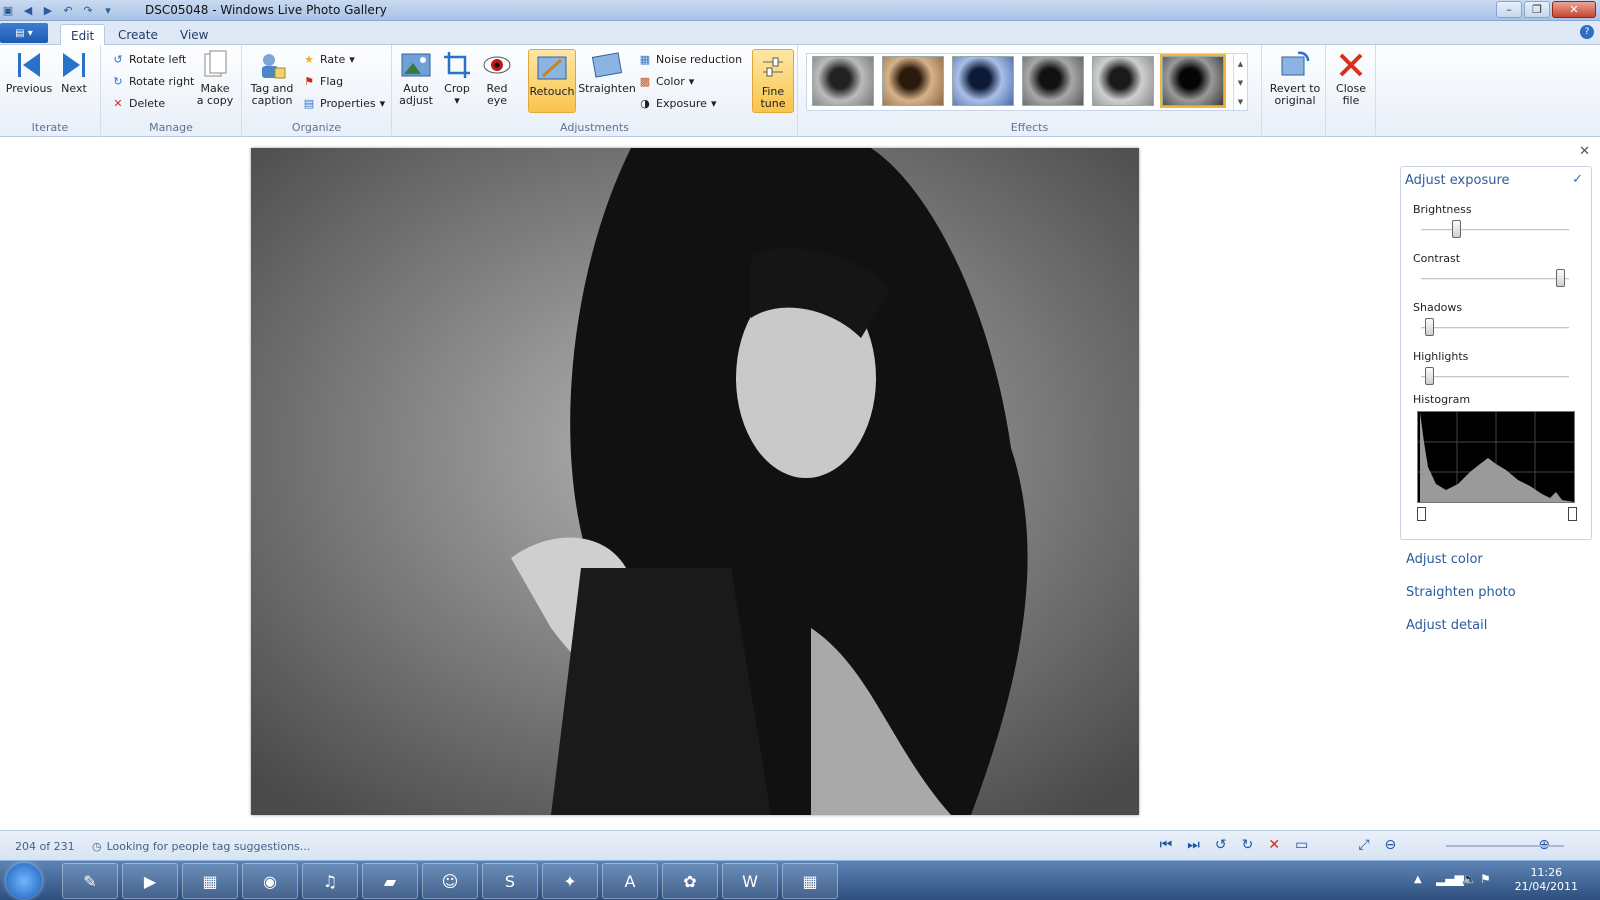 This screenshot has height=900, width=1600. Describe the element at coordinates (194, 35) in the screenshot. I see `tab-view: View` at that location.